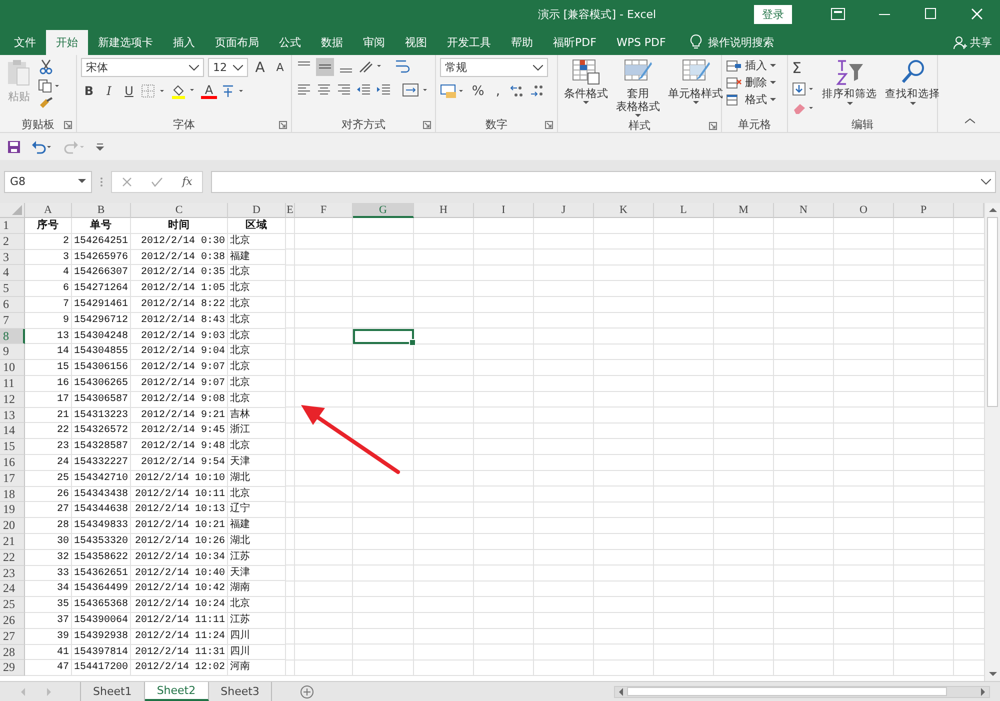  I want to click on row-header: 6, so click(12, 304).